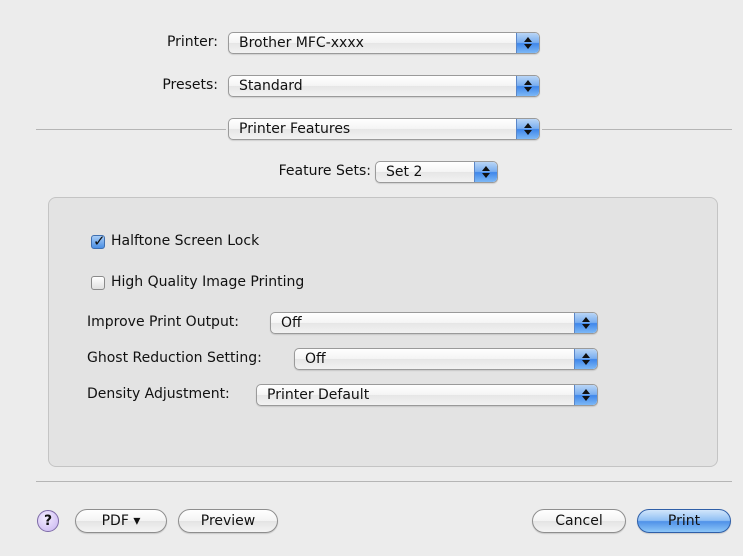 The height and width of the screenshot is (556, 743). Describe the element at coordinates (271, 86) in the screenshot. I see `presets-value: Standard` at that location.